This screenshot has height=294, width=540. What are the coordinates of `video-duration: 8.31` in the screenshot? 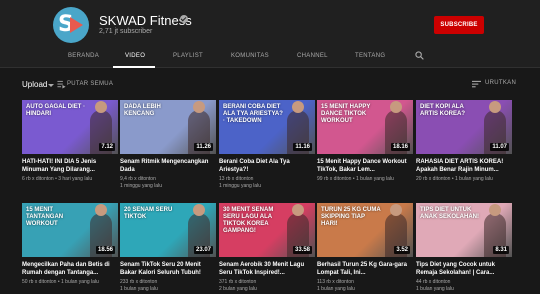 It's located at (501, 250).